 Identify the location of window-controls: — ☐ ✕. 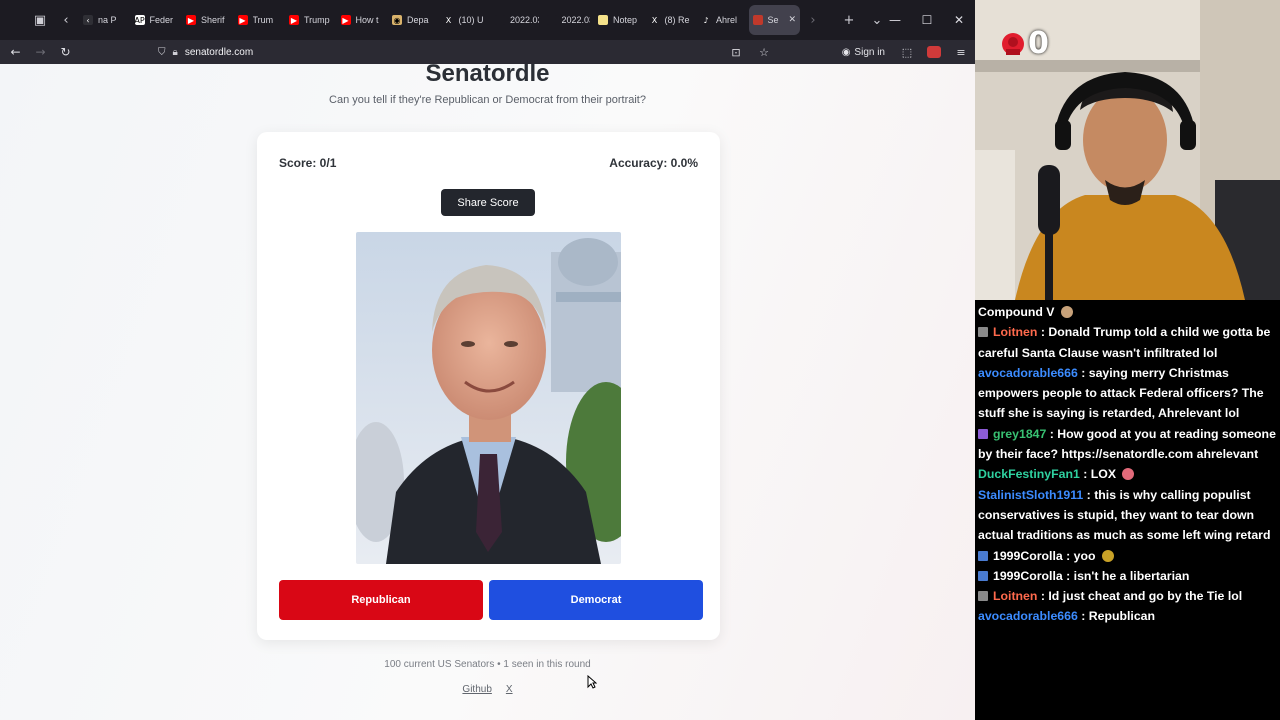
(927, 20).